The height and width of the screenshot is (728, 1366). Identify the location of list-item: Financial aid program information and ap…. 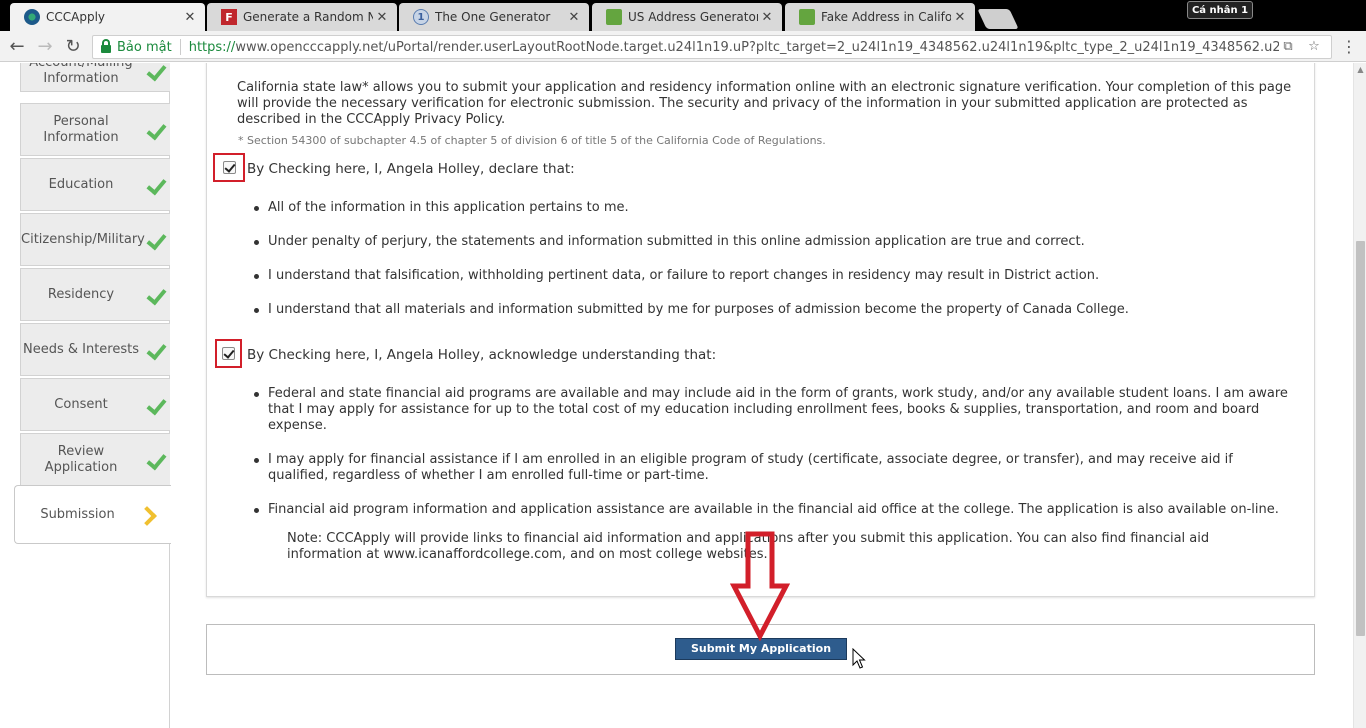
(773, 510).